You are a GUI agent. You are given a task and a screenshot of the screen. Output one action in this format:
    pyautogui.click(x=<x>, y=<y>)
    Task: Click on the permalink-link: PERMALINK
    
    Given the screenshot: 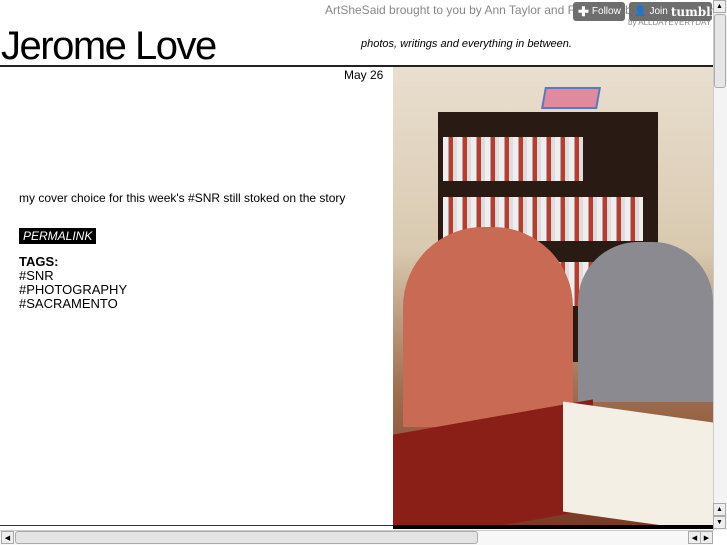 What is the action you would take?
    pyautogui.click(x=58, y=236)
    